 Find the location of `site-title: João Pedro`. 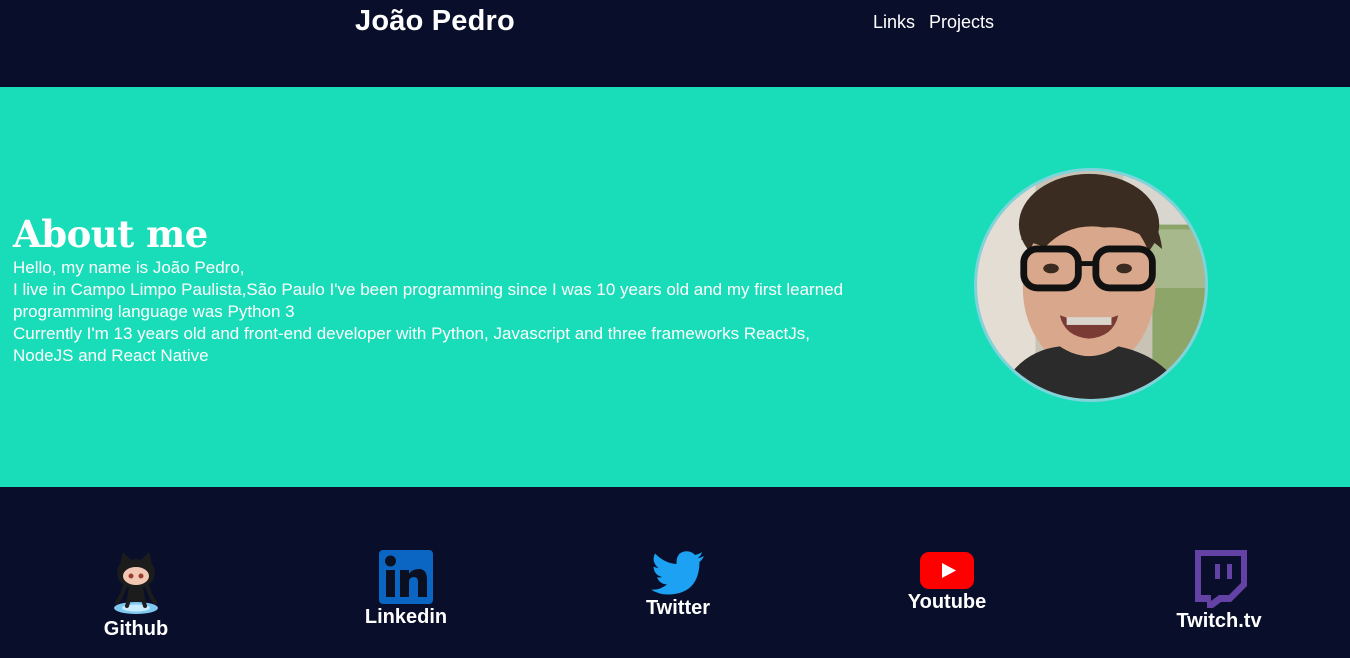

site-title: João Pedro is located at coordinates (435, 21).